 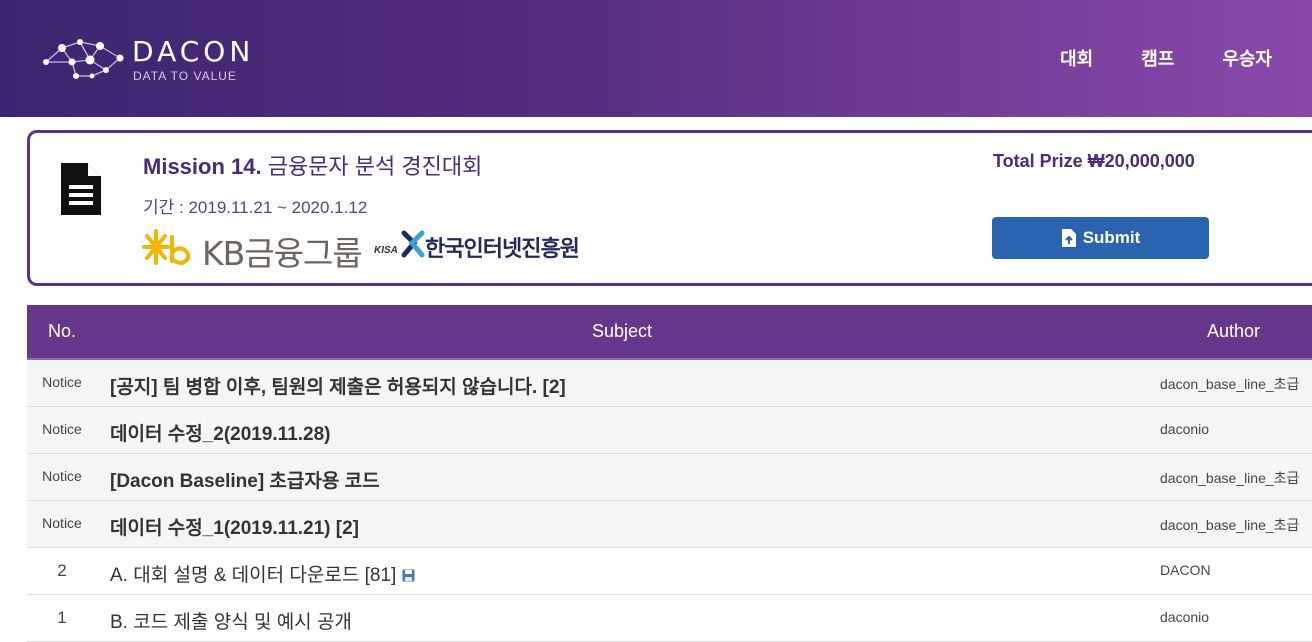 I want to click on table-row: Notice 데이터 수정_2(2019.11.28) daconio, so click(x=669, y=430).